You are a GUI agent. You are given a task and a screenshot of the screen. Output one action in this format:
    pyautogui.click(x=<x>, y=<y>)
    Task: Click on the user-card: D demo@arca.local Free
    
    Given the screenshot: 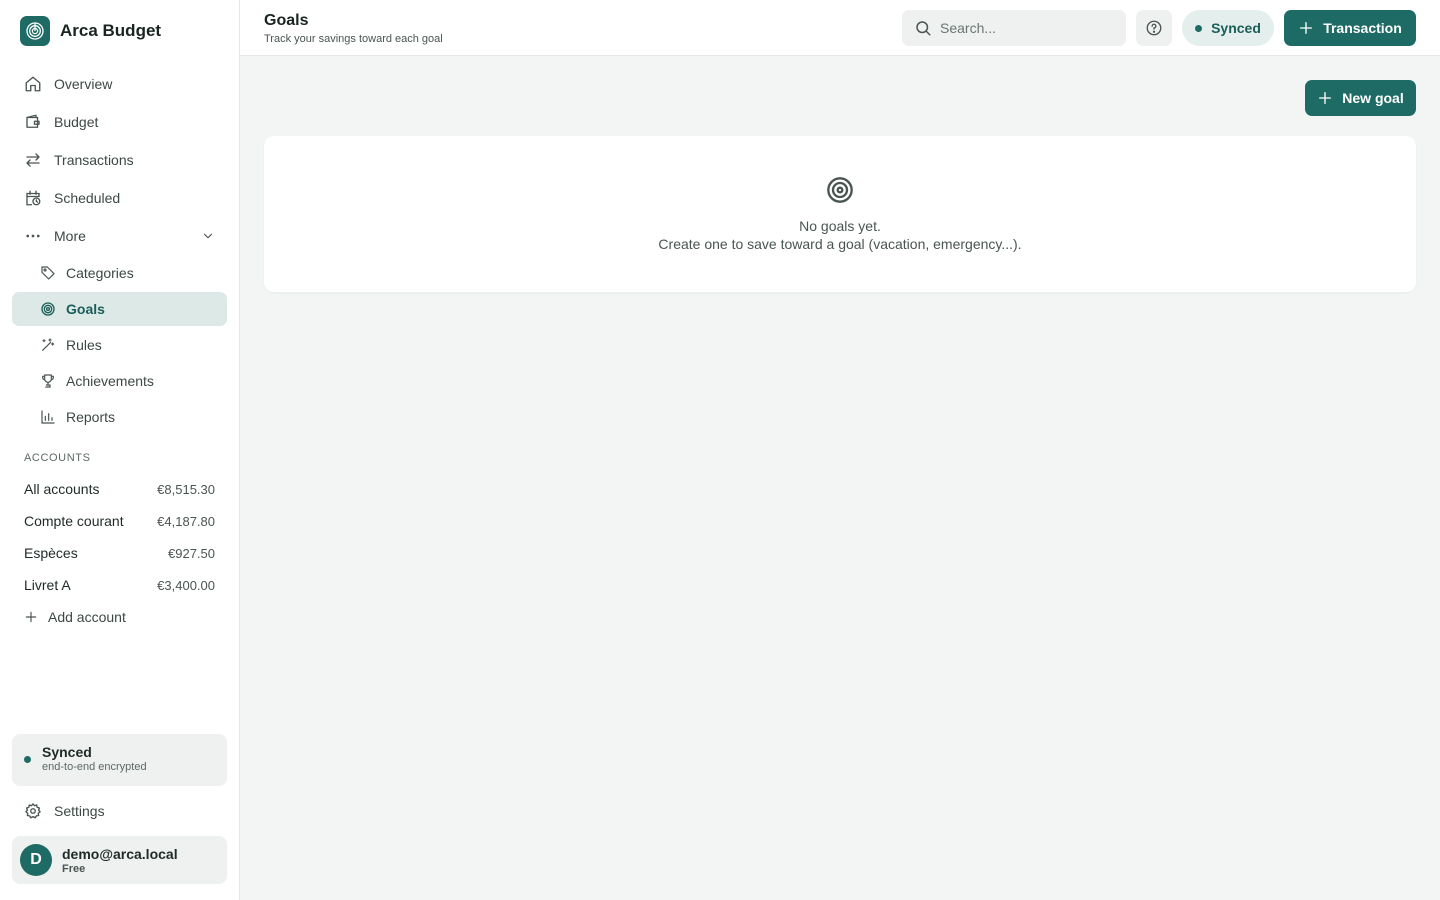 What is the action you would take?
    pyautogui.click(x=119, y=860)
    